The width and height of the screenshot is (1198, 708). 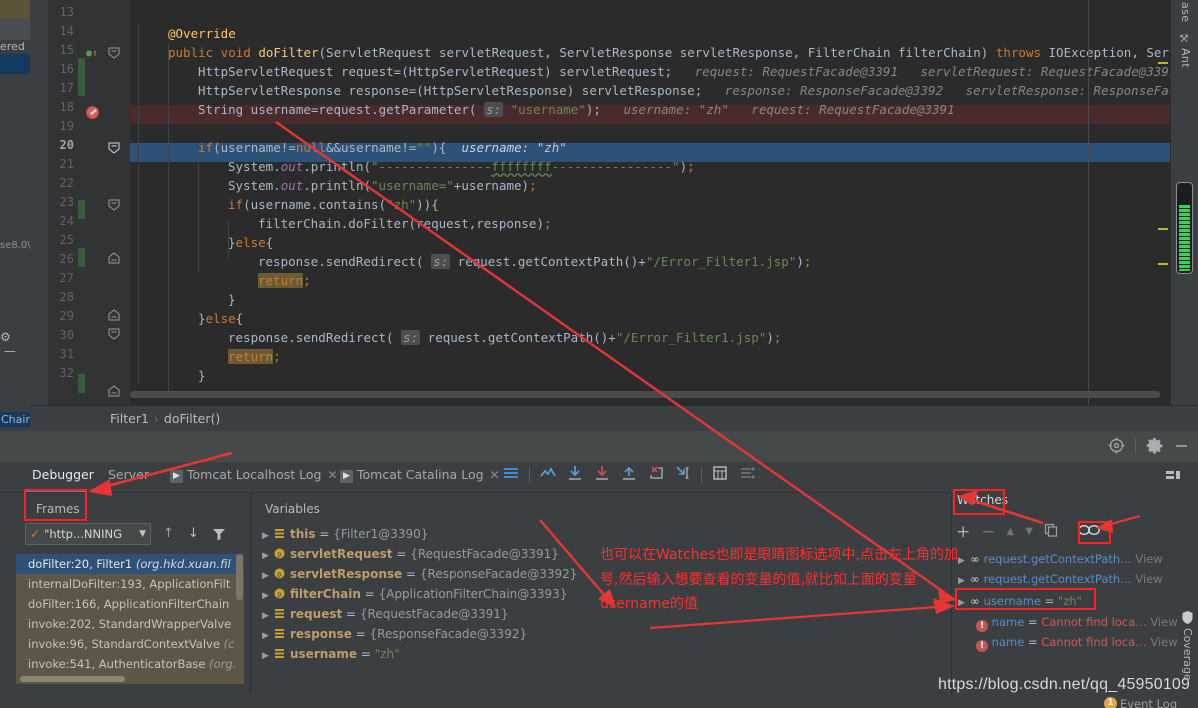 What do you see at coordinates (548, 475) in the screenshot?
I see `show-execution-point-icon` at bounding box center [548, 475].